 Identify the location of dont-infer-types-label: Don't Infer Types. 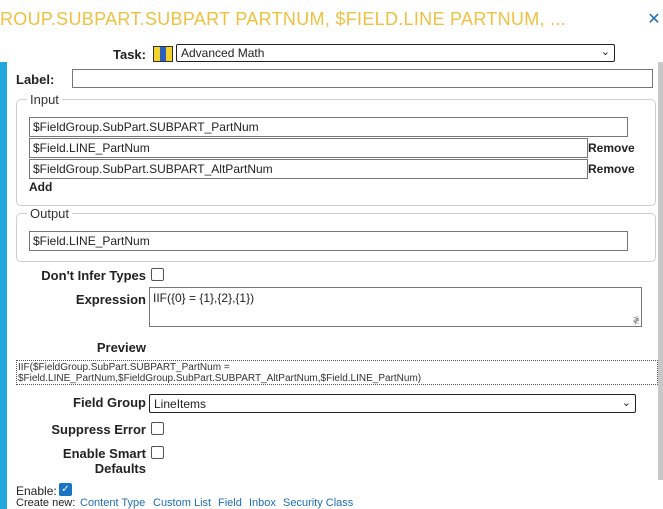
(93, 275).